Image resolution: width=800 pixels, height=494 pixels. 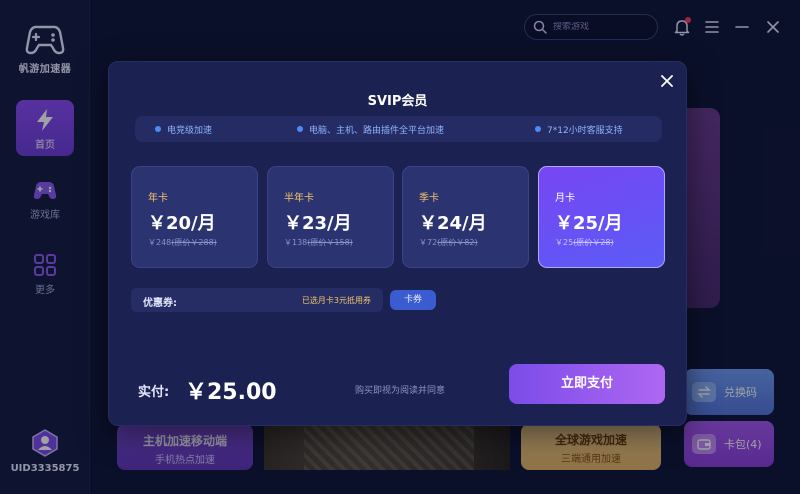 I want to click on dialog-title: SVIP会员, so click(x=397, y=101).